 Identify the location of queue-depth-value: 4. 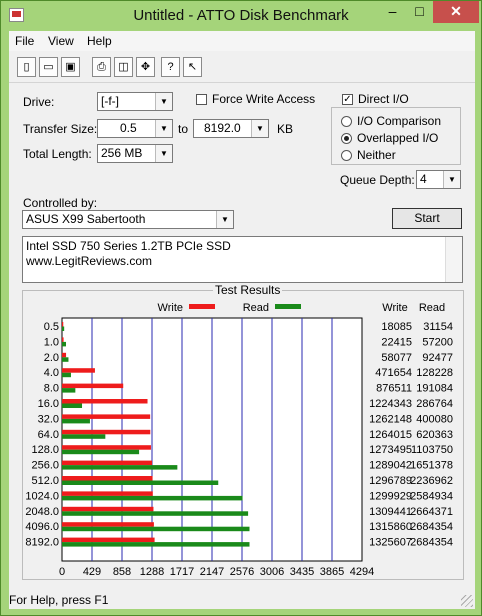
(423, 179).